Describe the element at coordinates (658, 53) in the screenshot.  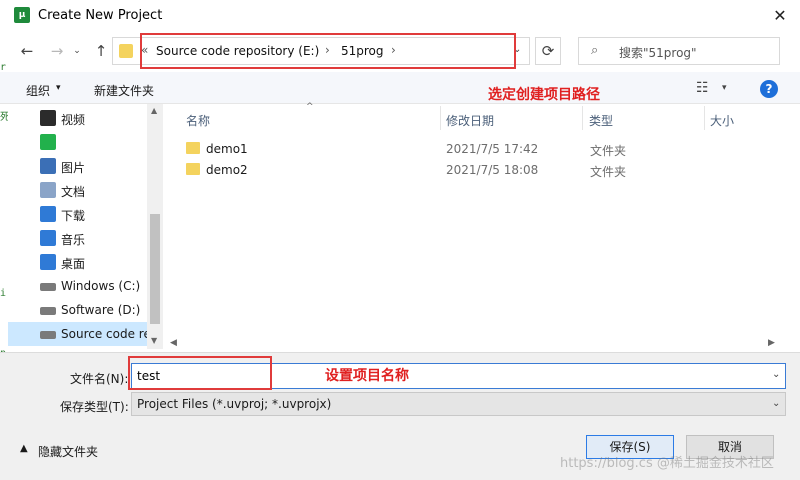
I see `search-placeholder: 搜索"51prog"` at that location.